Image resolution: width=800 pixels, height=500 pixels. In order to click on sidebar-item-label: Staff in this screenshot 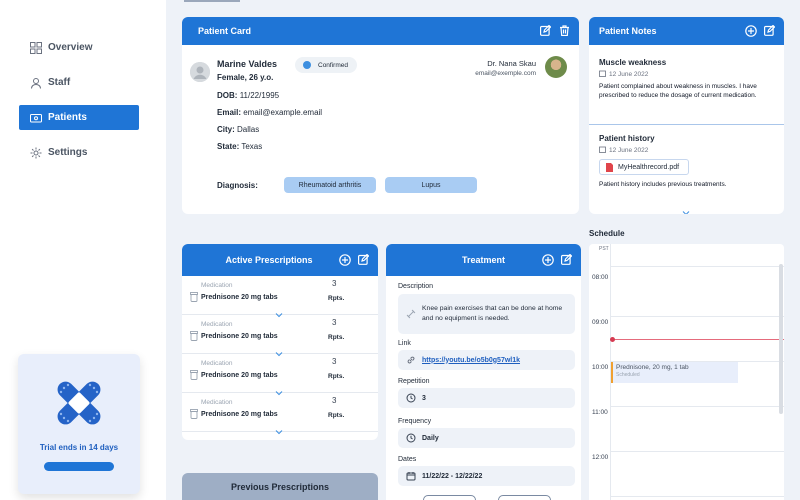, I will do `click(59, 82)`.